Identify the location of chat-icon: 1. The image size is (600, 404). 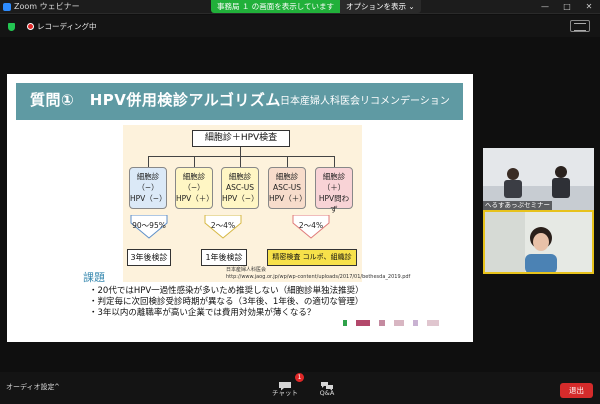
(291, 382).